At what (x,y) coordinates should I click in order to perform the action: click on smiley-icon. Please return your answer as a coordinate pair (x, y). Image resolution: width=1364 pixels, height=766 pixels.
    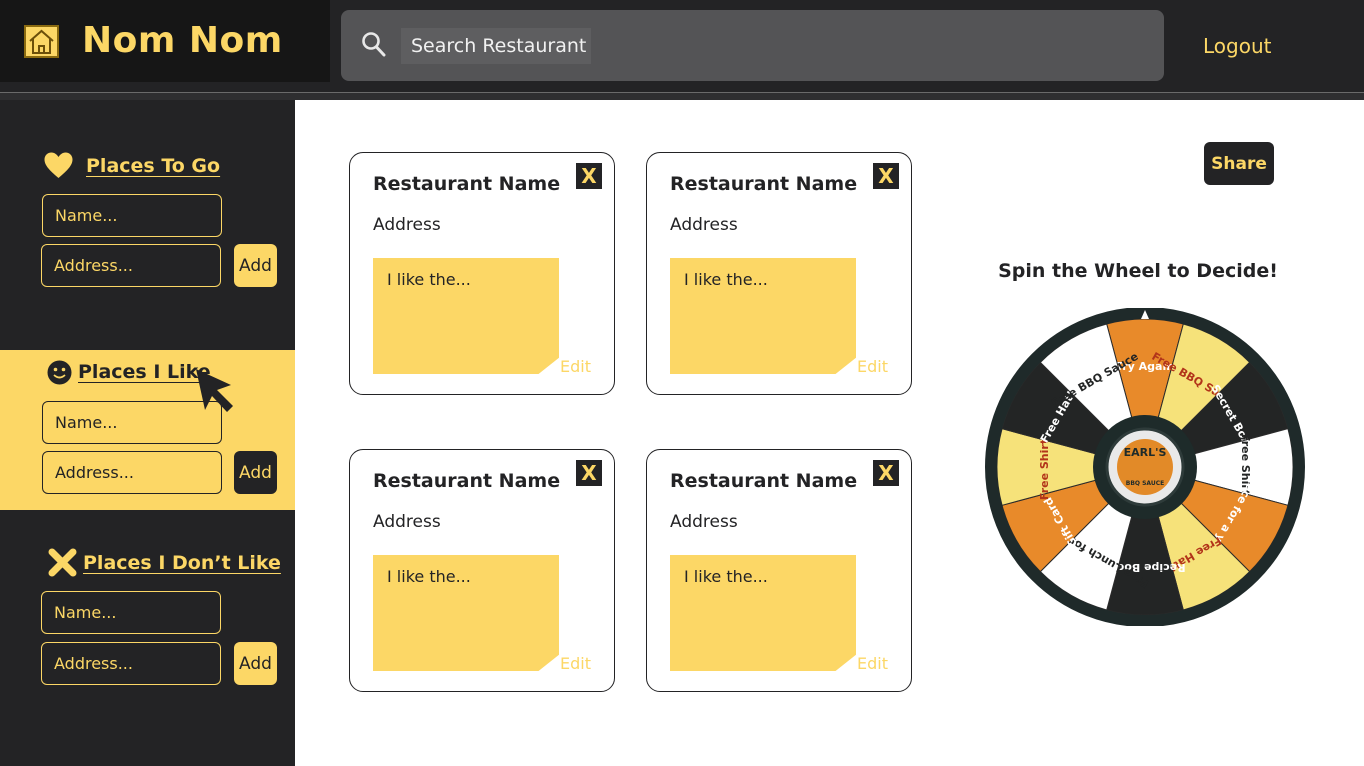
    Looking at the image, I should click on (59, 372).